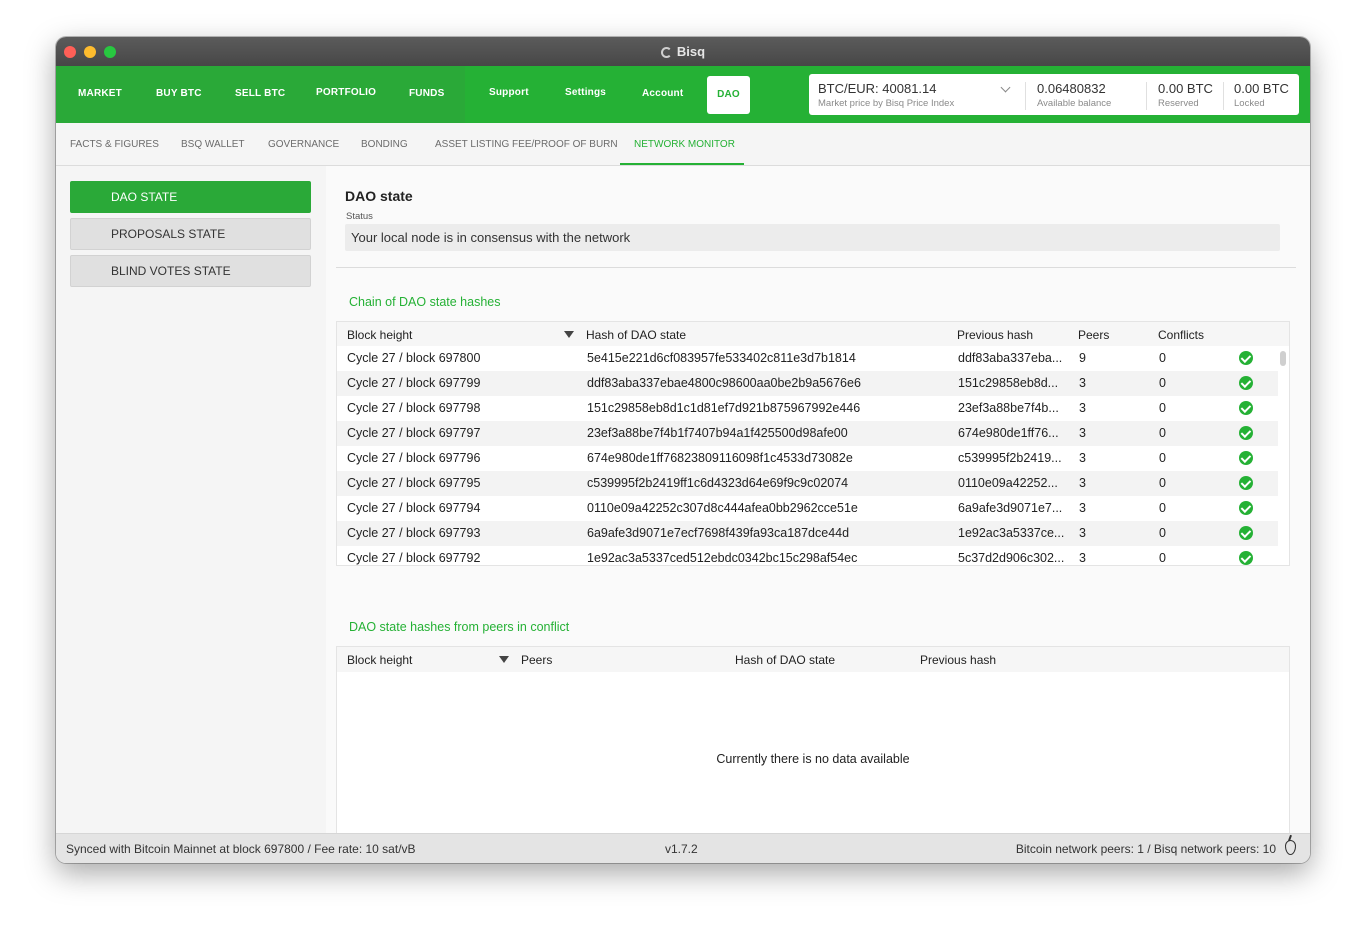 The image size is (1366, 937). I want to click on nav-buy-btc: BUY BTC, so click(179, 93).